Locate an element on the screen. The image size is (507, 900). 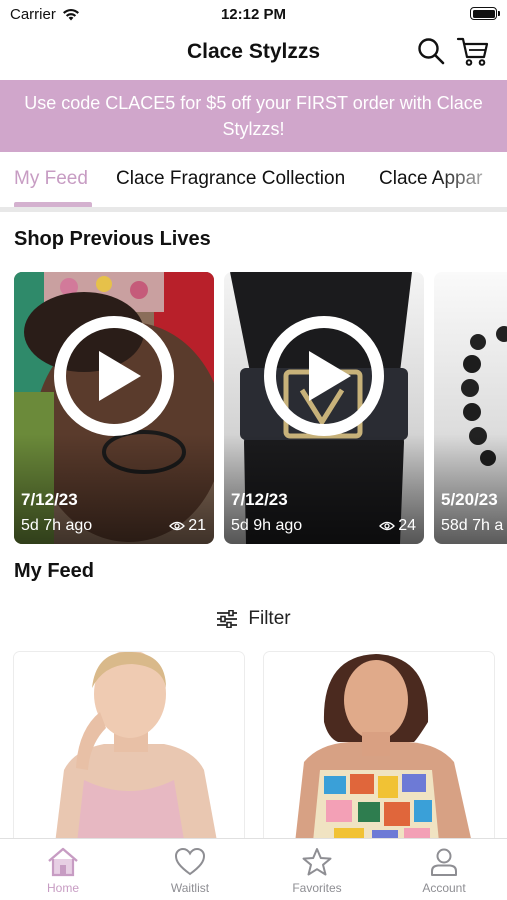
home-icon is located at coordinates (63, 862).